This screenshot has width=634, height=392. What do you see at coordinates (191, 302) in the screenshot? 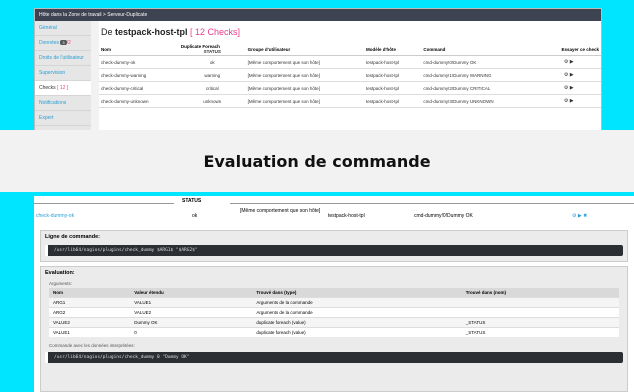
I see `arg-value: VALUE1` at bounding box center [191, 302].